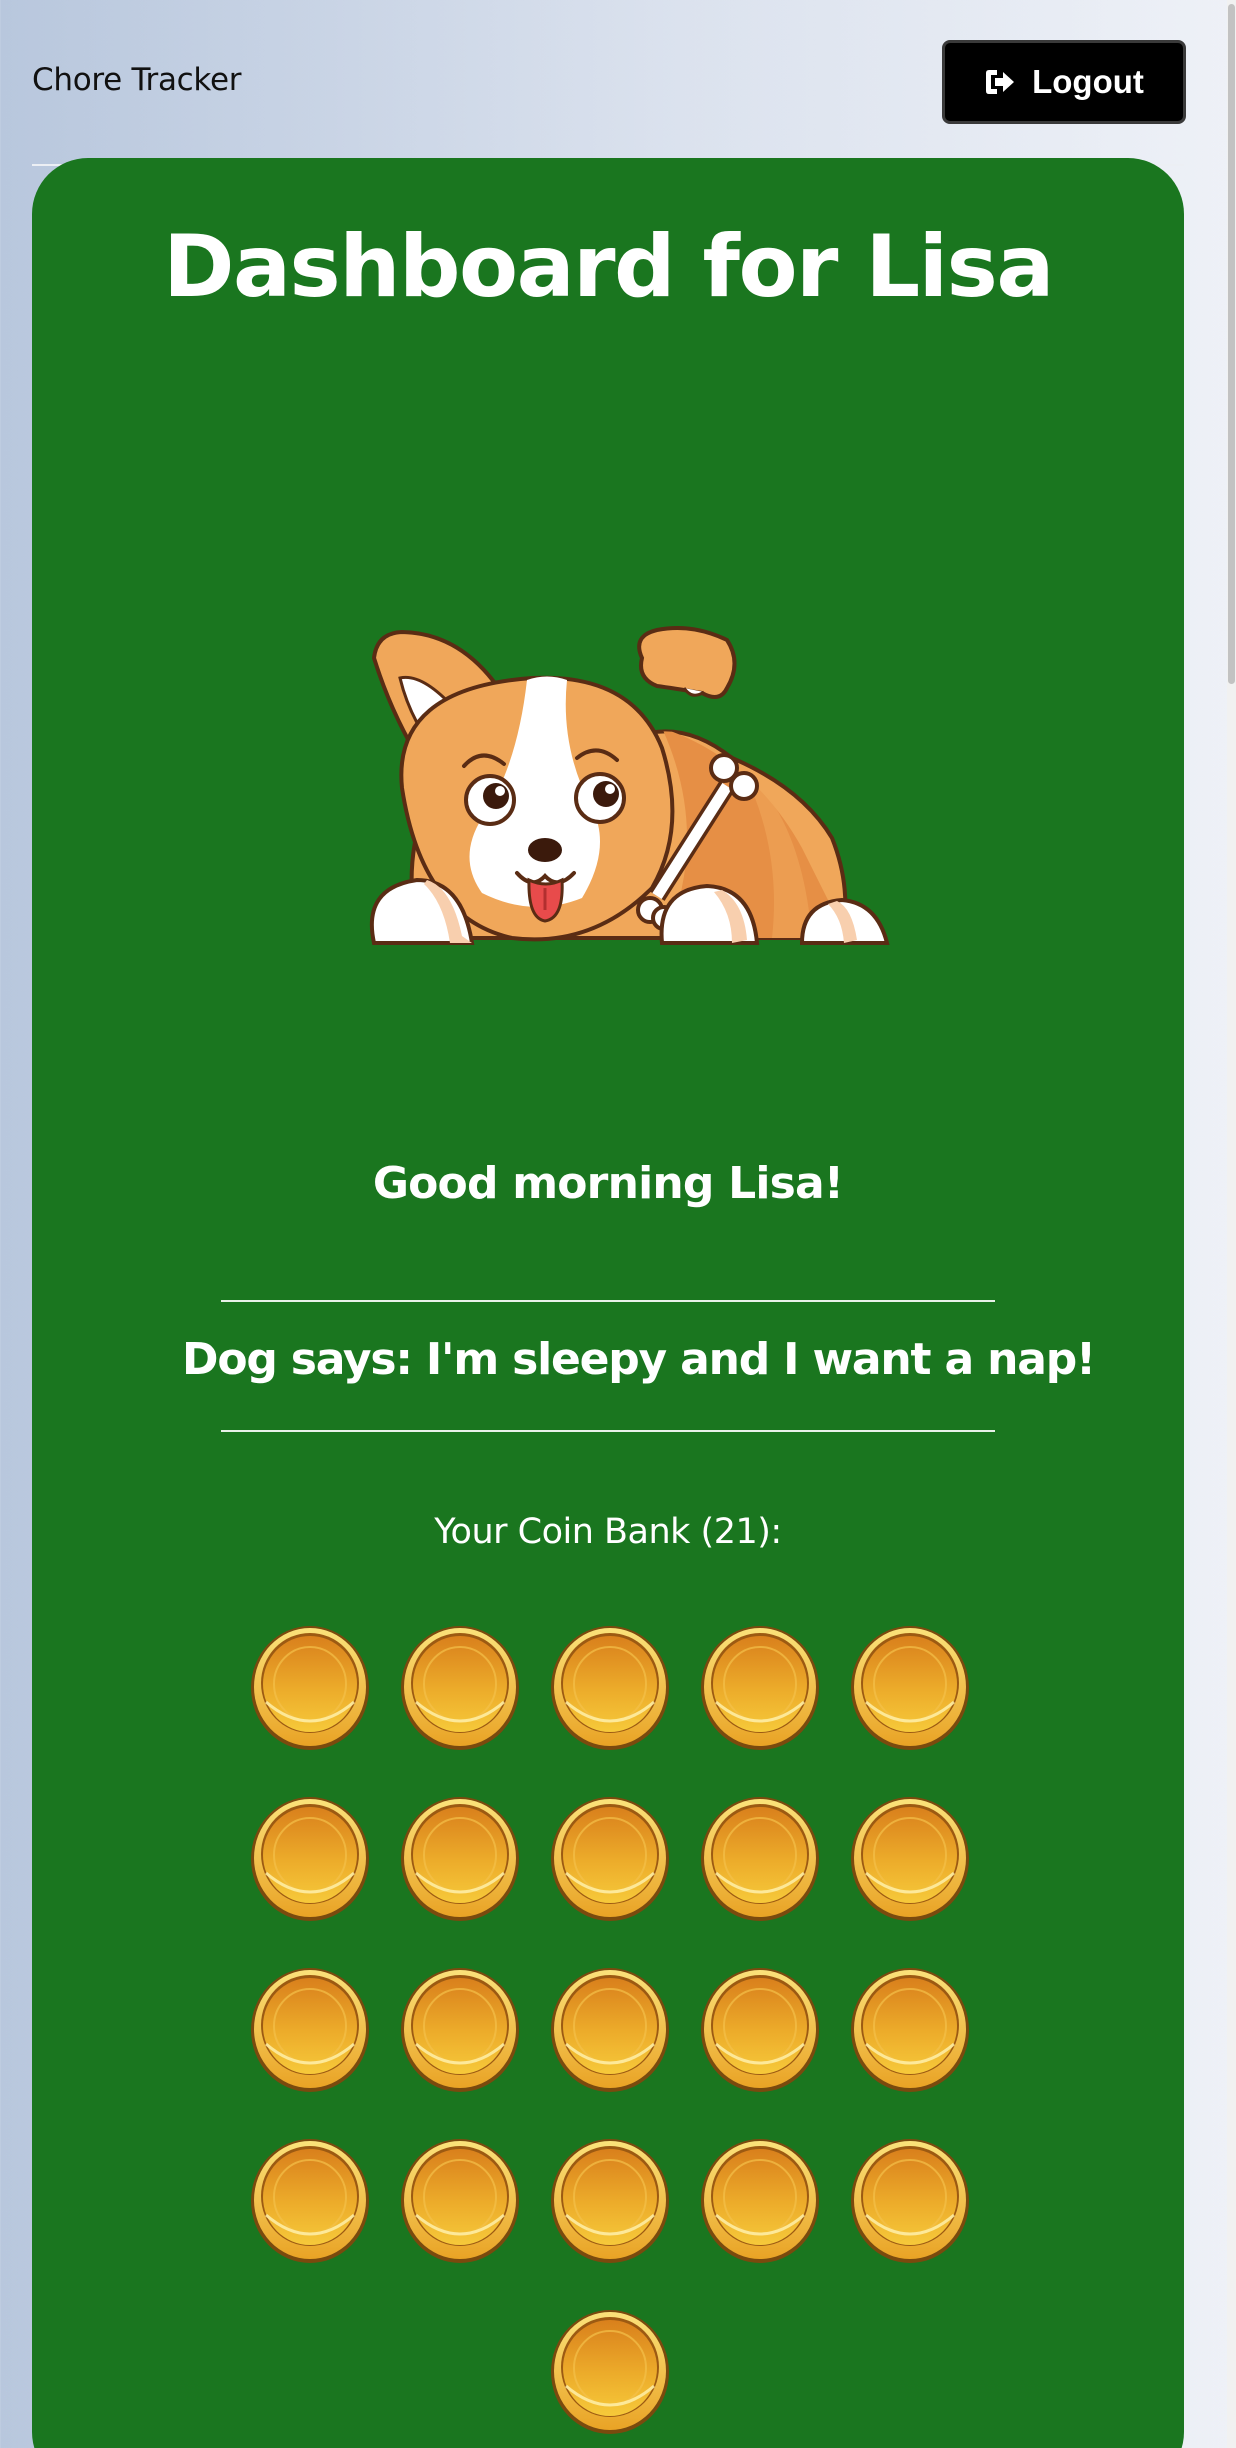 Image resolution: width=1236 pixels, height=2448 pixels. I want to click on app-brand: Chore Tracker, so click(136, 80).